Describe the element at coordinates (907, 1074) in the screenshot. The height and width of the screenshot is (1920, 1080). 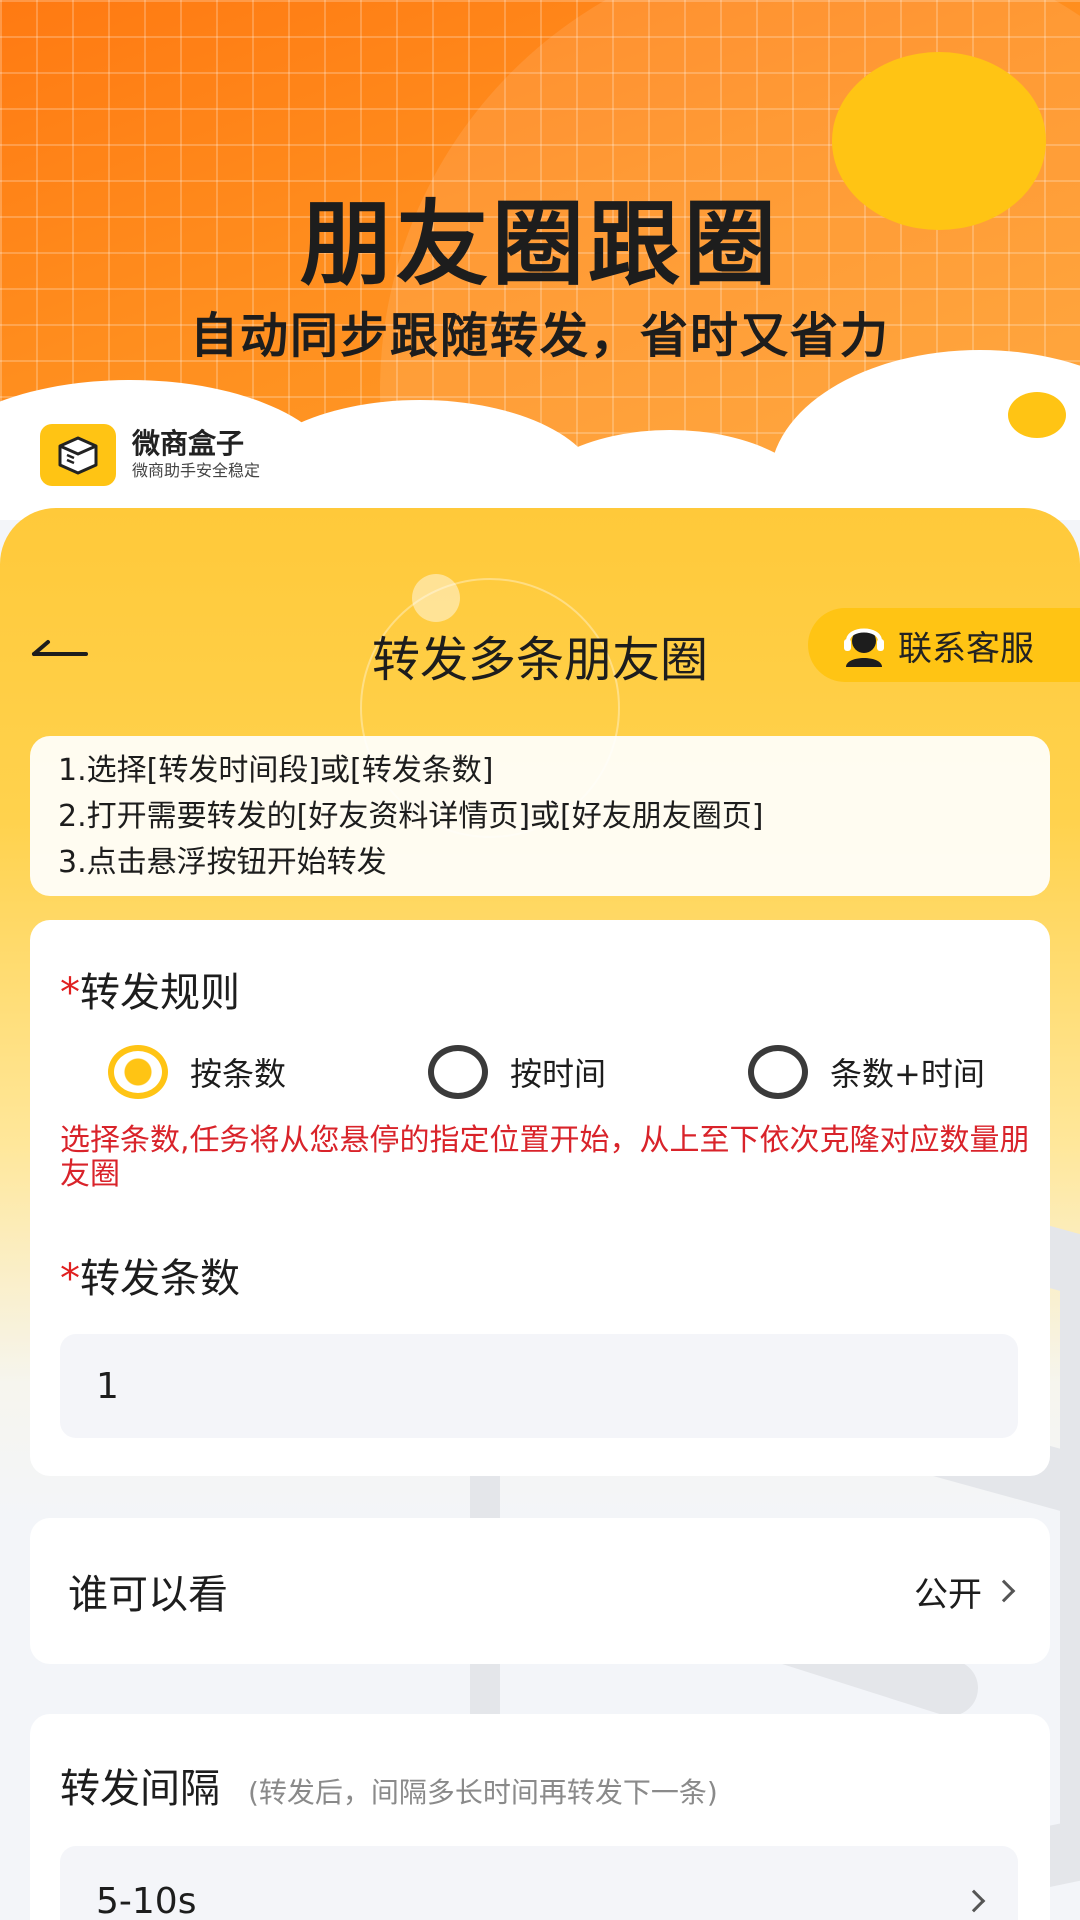
I see `radio-label: 条数+时间` at that location.